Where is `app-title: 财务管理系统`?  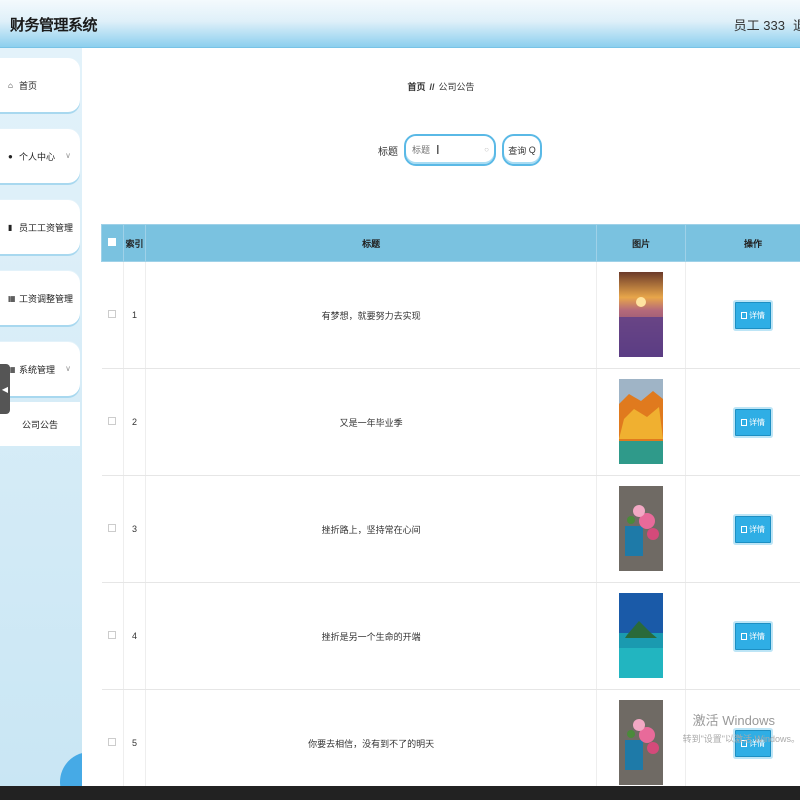
app-title: 财务管理系统 is located at coordinates (54, 25).